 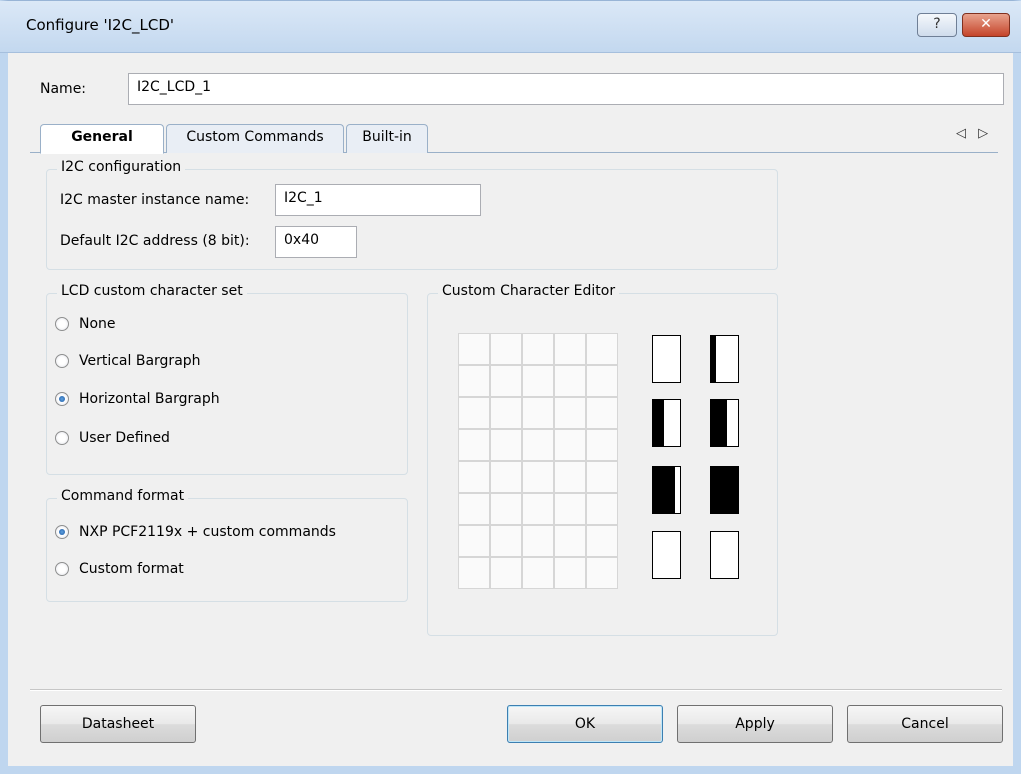 I want to click on button-separator, so click(x=516, y=690).